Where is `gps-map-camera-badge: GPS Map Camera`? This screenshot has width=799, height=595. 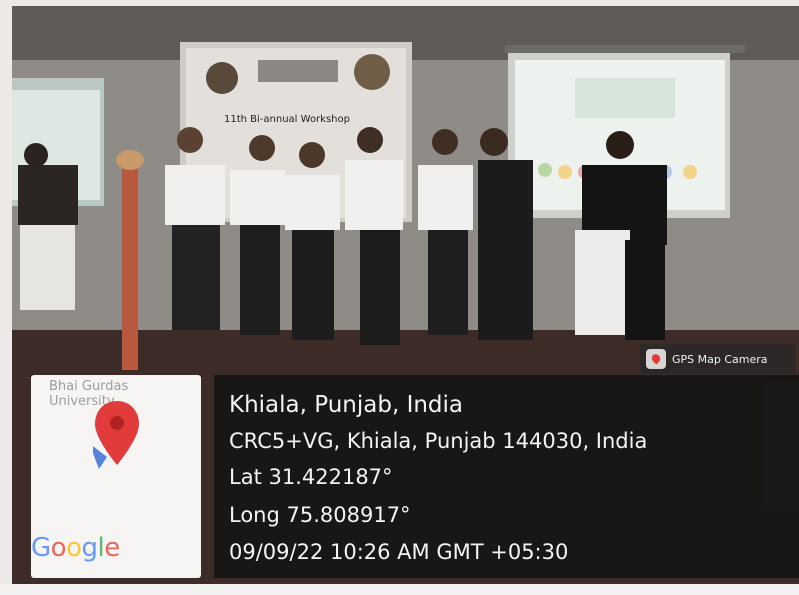 gps-map-camera-badge: GPS Map Camera is located at coordinates (717, 359).